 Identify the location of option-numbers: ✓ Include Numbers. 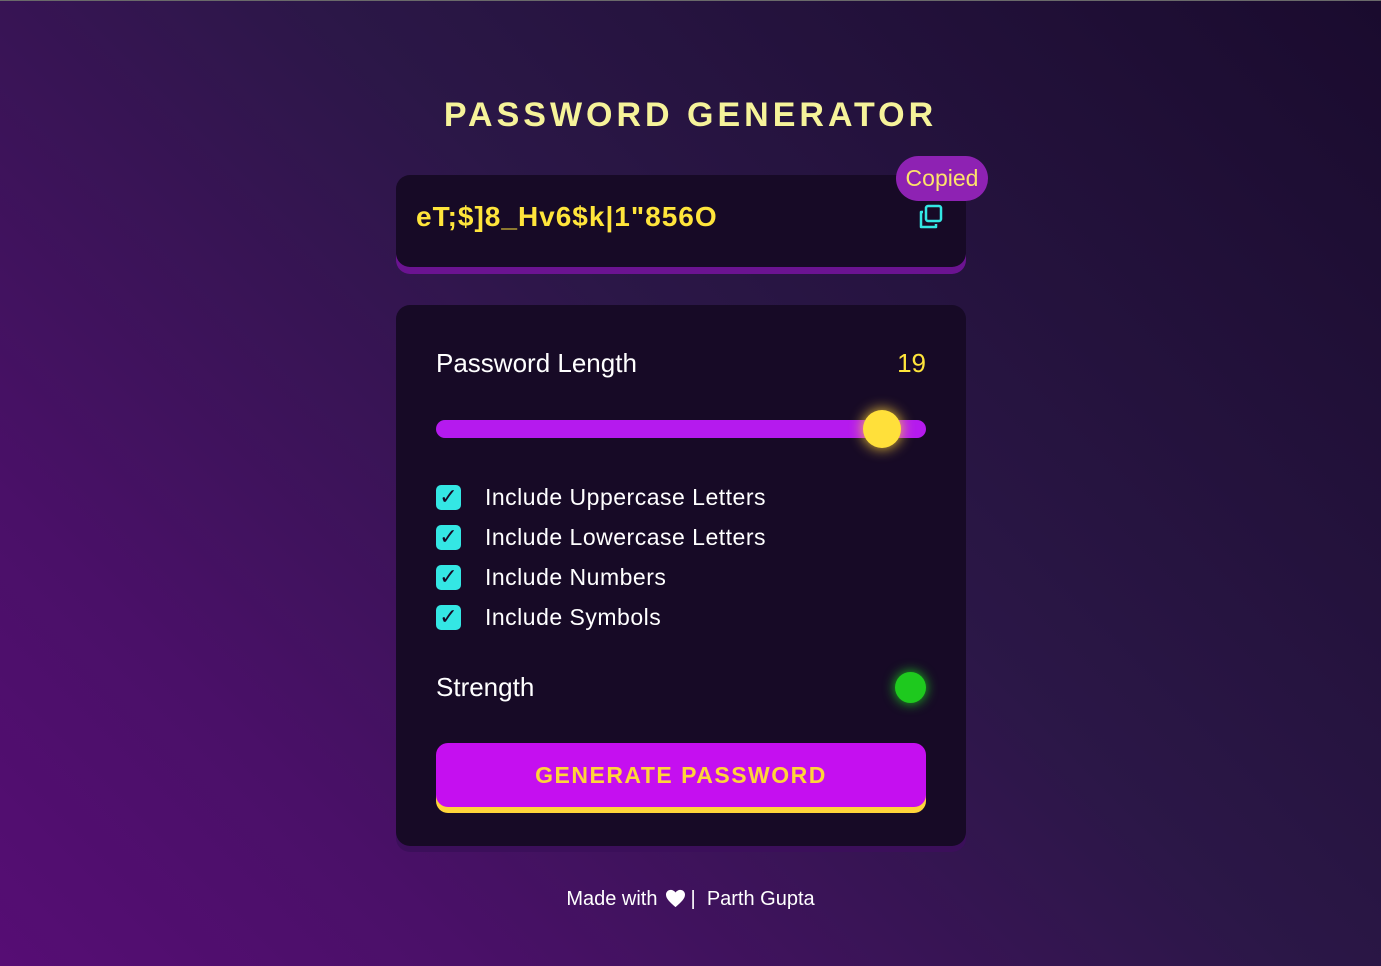
(601, 577).